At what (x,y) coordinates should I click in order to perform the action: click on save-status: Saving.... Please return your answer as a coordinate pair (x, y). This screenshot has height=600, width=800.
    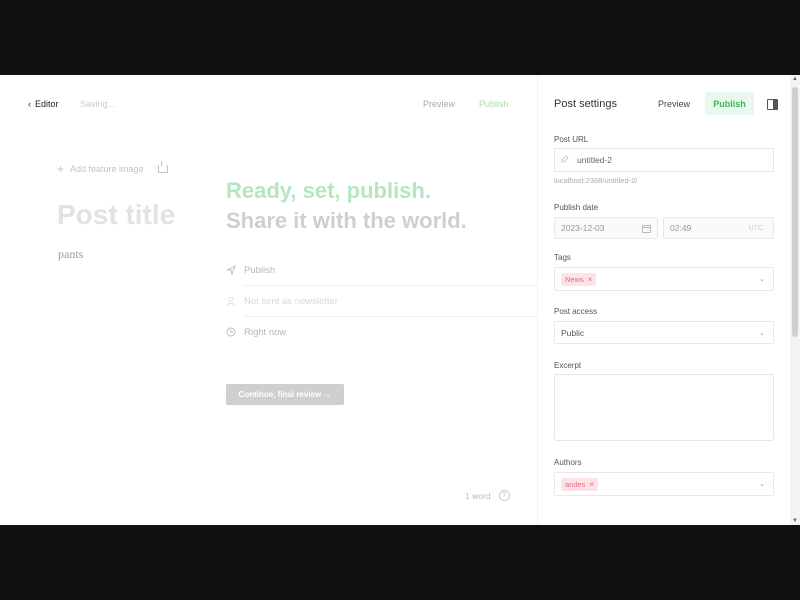
    Looking at the image, I should click on (98, 104).